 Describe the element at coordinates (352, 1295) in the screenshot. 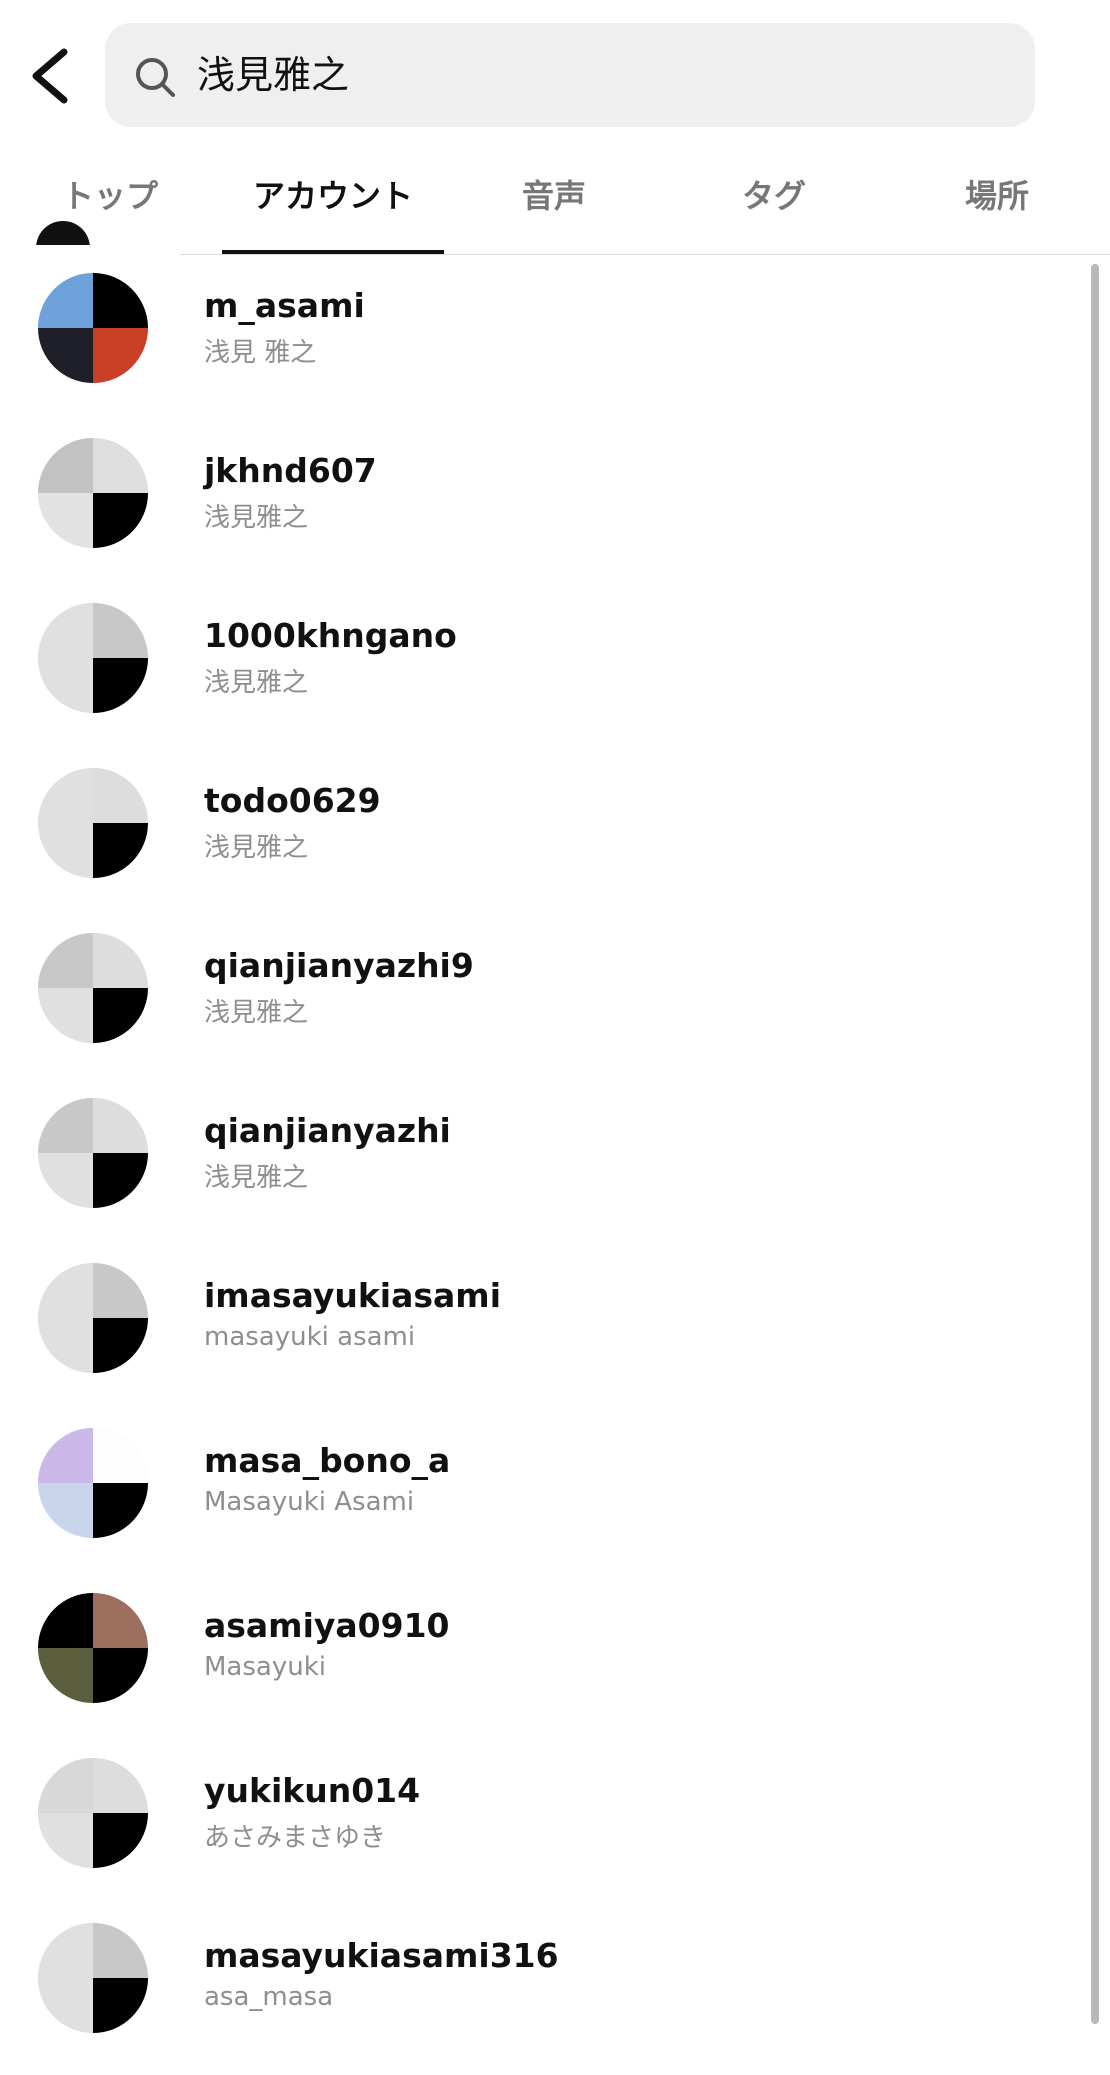

I see `username: imasayukiasami` at that location.